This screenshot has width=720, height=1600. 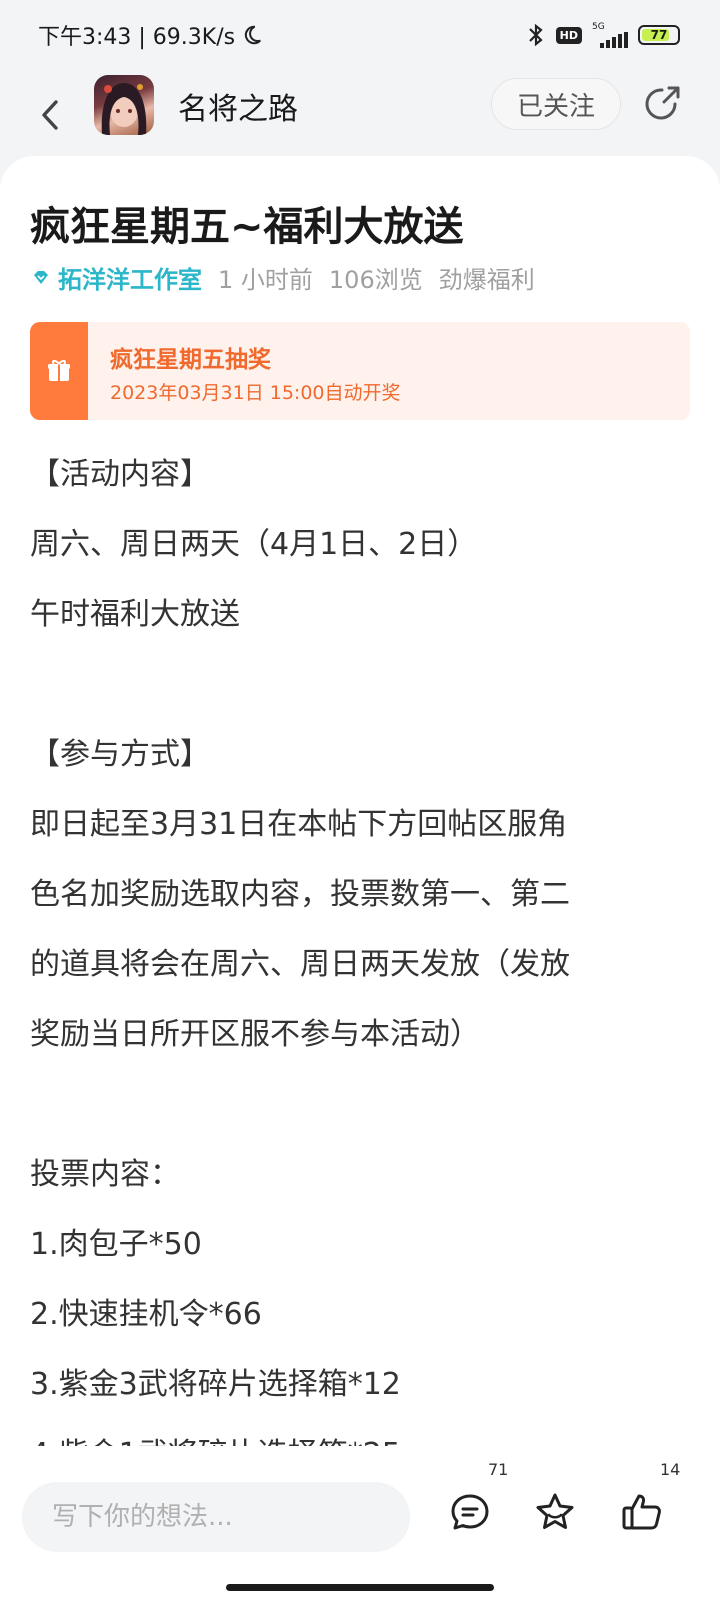 What do you see at coordinates (487, 277) in the screenshot?
I see `post-tag: 劲爆福利` at bounding box center [487, 277].